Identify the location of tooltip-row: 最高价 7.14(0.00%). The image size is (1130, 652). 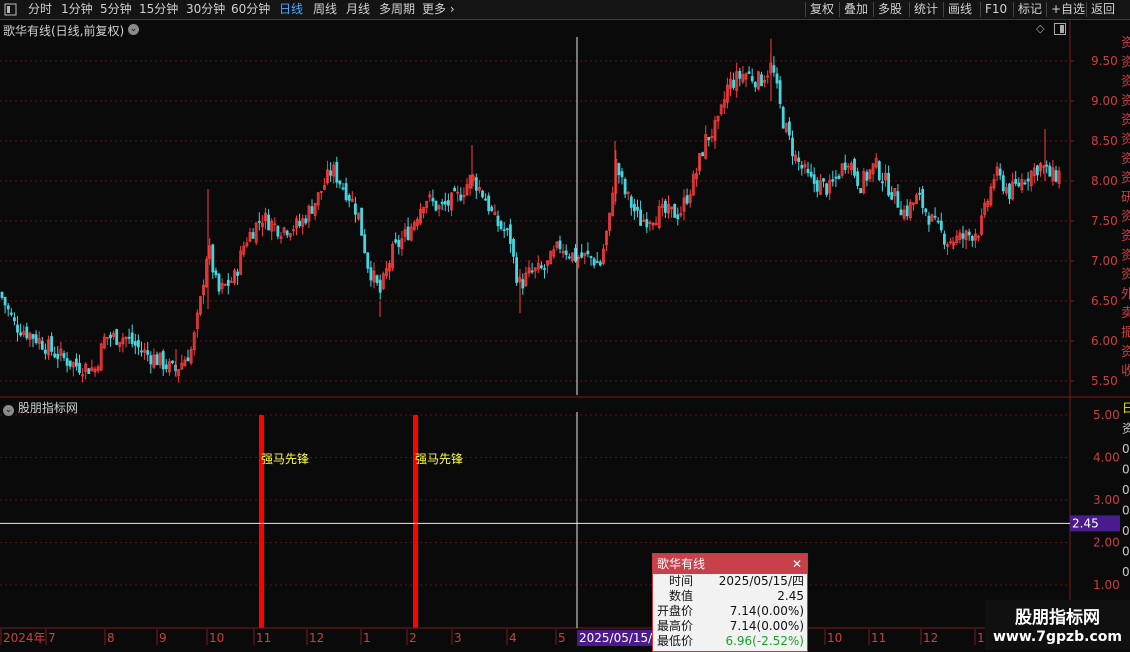
(730, 626).